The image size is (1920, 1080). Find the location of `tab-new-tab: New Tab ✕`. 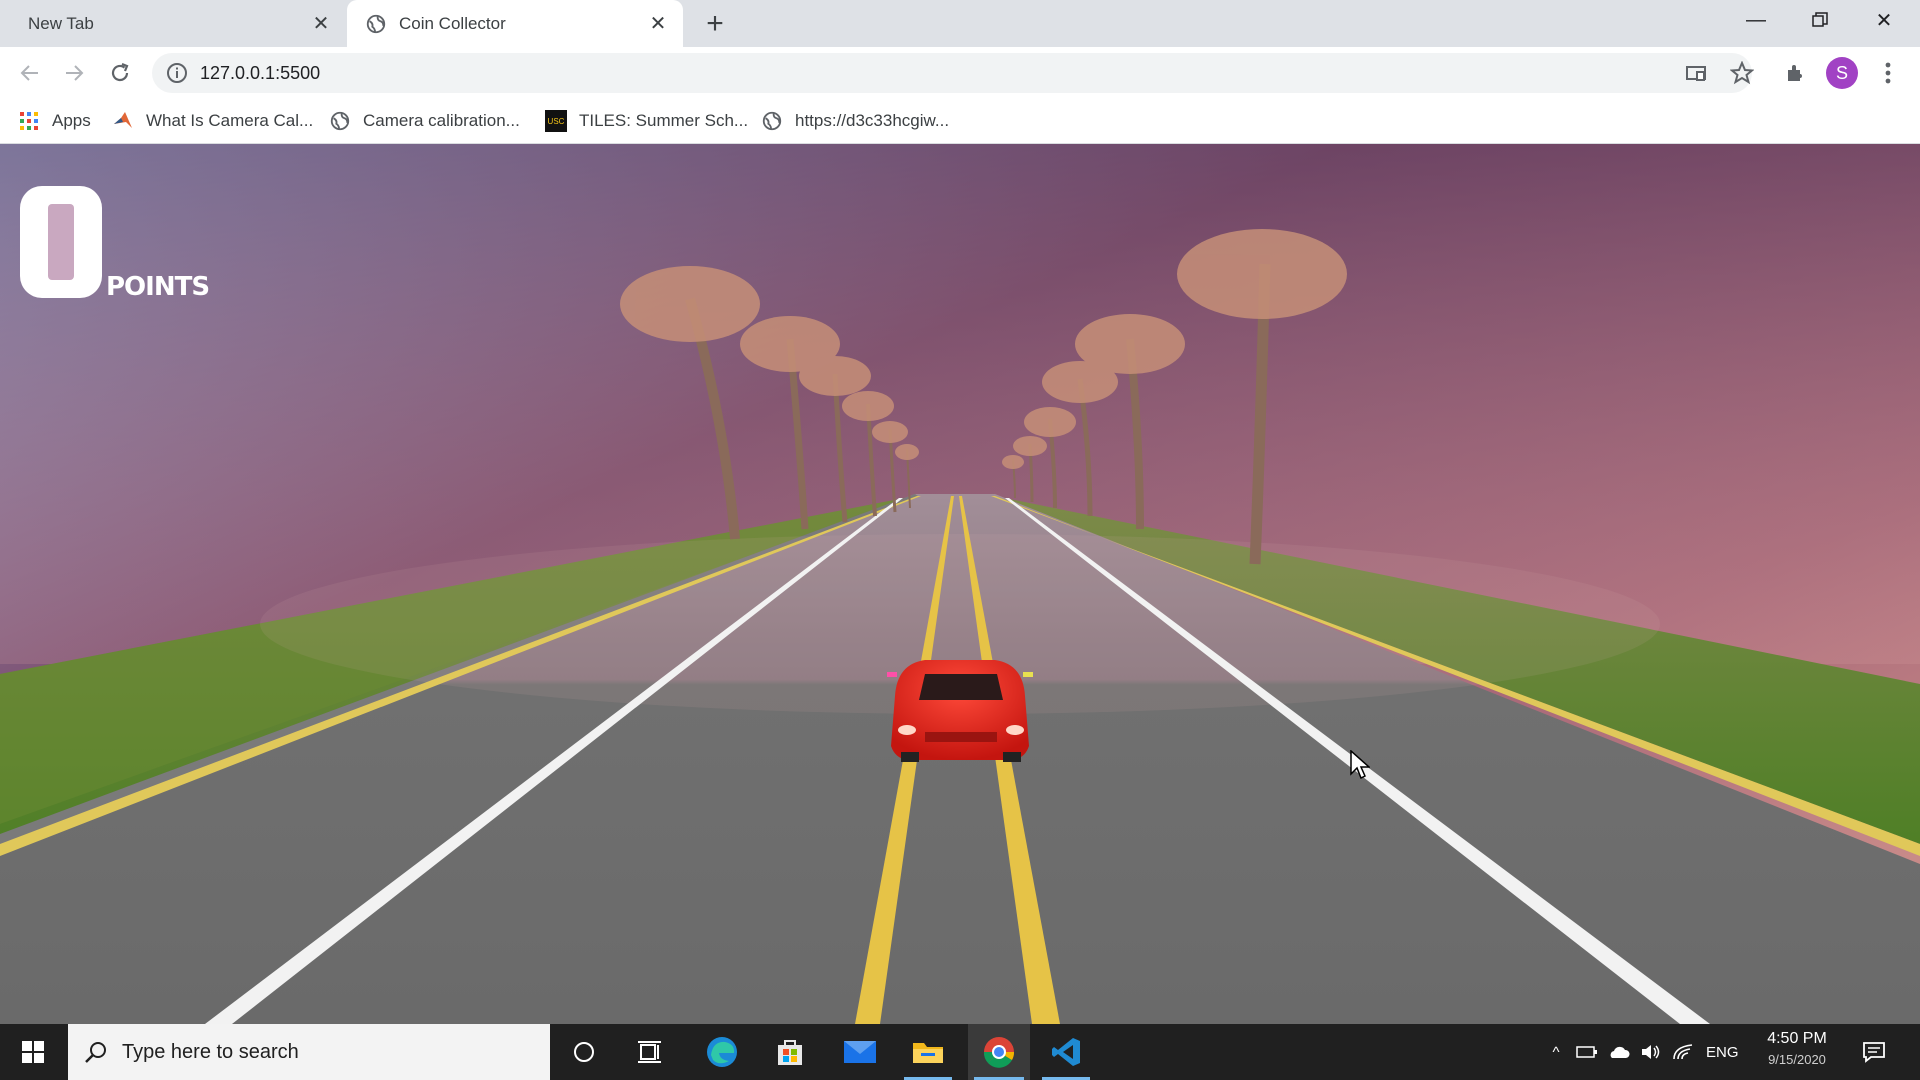

tab-new-tab: New Tab ✕ is located at coordinates (173, 23).